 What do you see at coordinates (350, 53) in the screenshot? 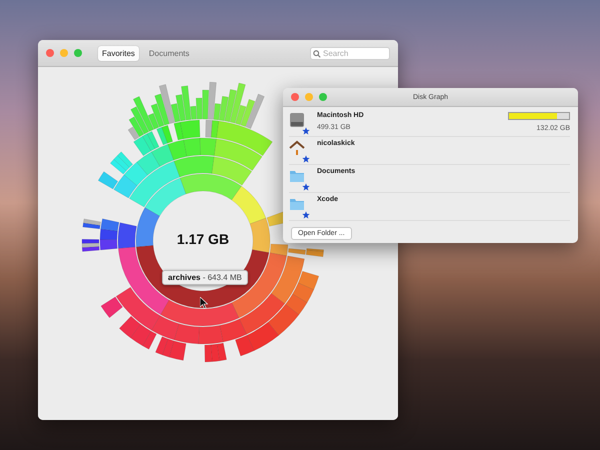
I see `search-field: Search` at bounding box center [350, 53].